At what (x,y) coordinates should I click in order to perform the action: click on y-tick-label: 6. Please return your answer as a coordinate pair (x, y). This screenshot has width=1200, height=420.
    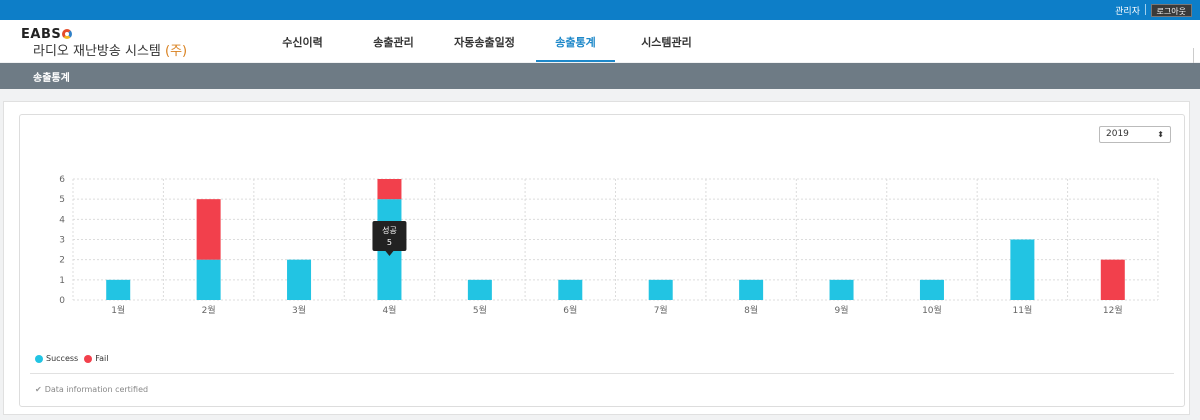
    Looking at the image, I should click on (62, 180).